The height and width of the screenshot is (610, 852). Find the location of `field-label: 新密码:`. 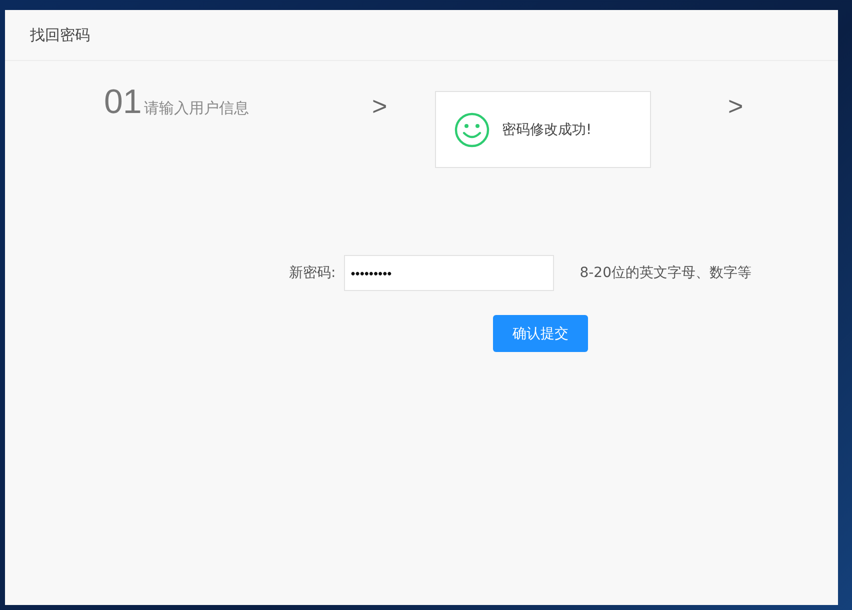

field-label: 新密码: is located at coordinates (312, 273).